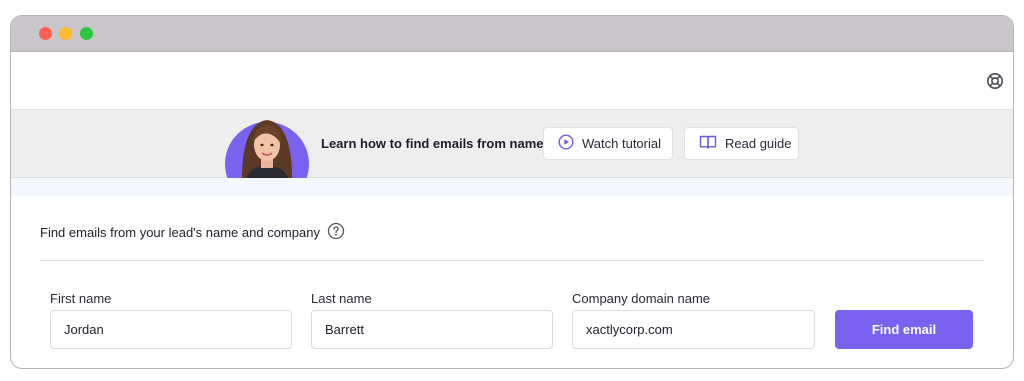  What do you see at coordinates (81, 298) in the screenshot?
I see `first-name-label: First name` at bounding box center [81, 298].